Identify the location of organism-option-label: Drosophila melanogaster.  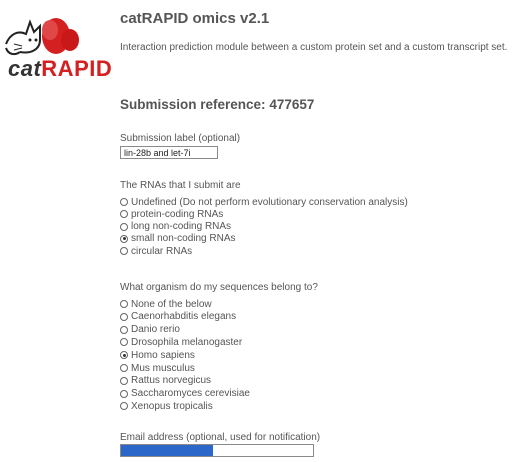
(187, 342).